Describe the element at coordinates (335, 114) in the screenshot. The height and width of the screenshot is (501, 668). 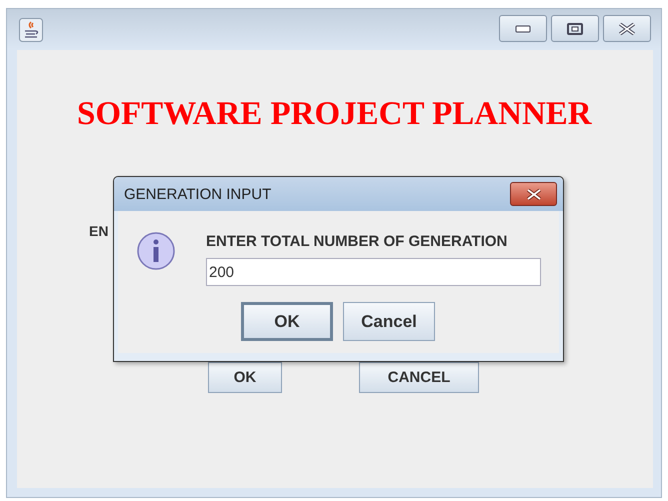
I see `app-heading: SOFTWARE PROJECT PLANNER` at that location.